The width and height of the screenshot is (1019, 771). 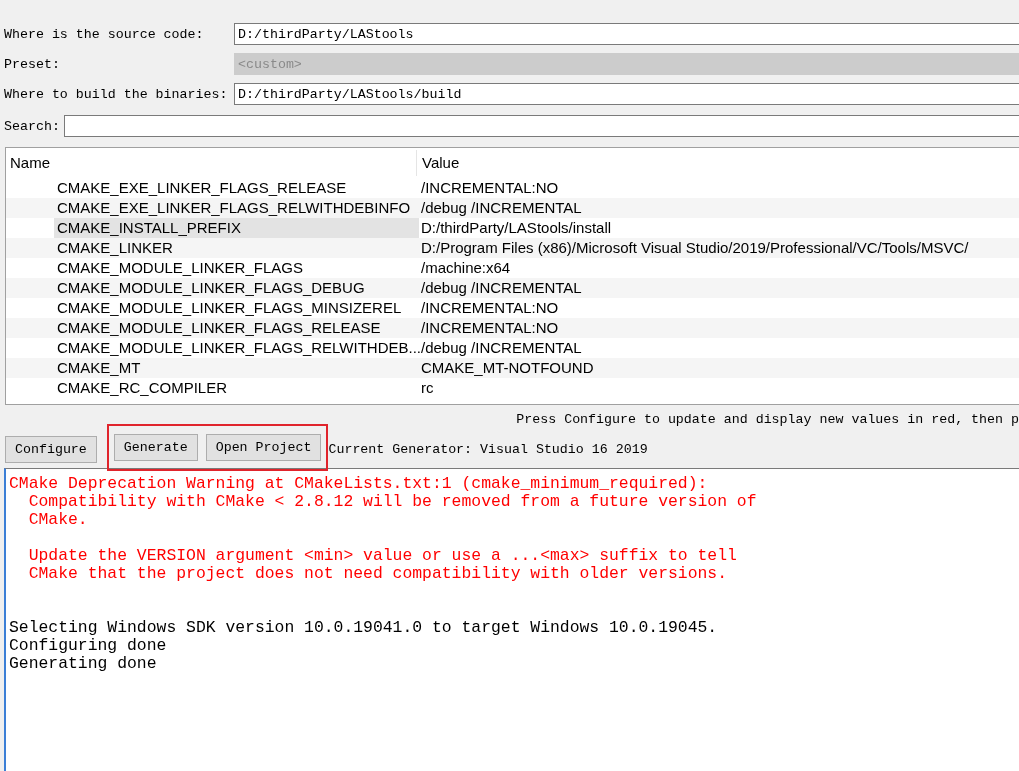 I want to click on table-cell: CMAKE_INSTALL_PREFIX, so click(x=236, y=228).